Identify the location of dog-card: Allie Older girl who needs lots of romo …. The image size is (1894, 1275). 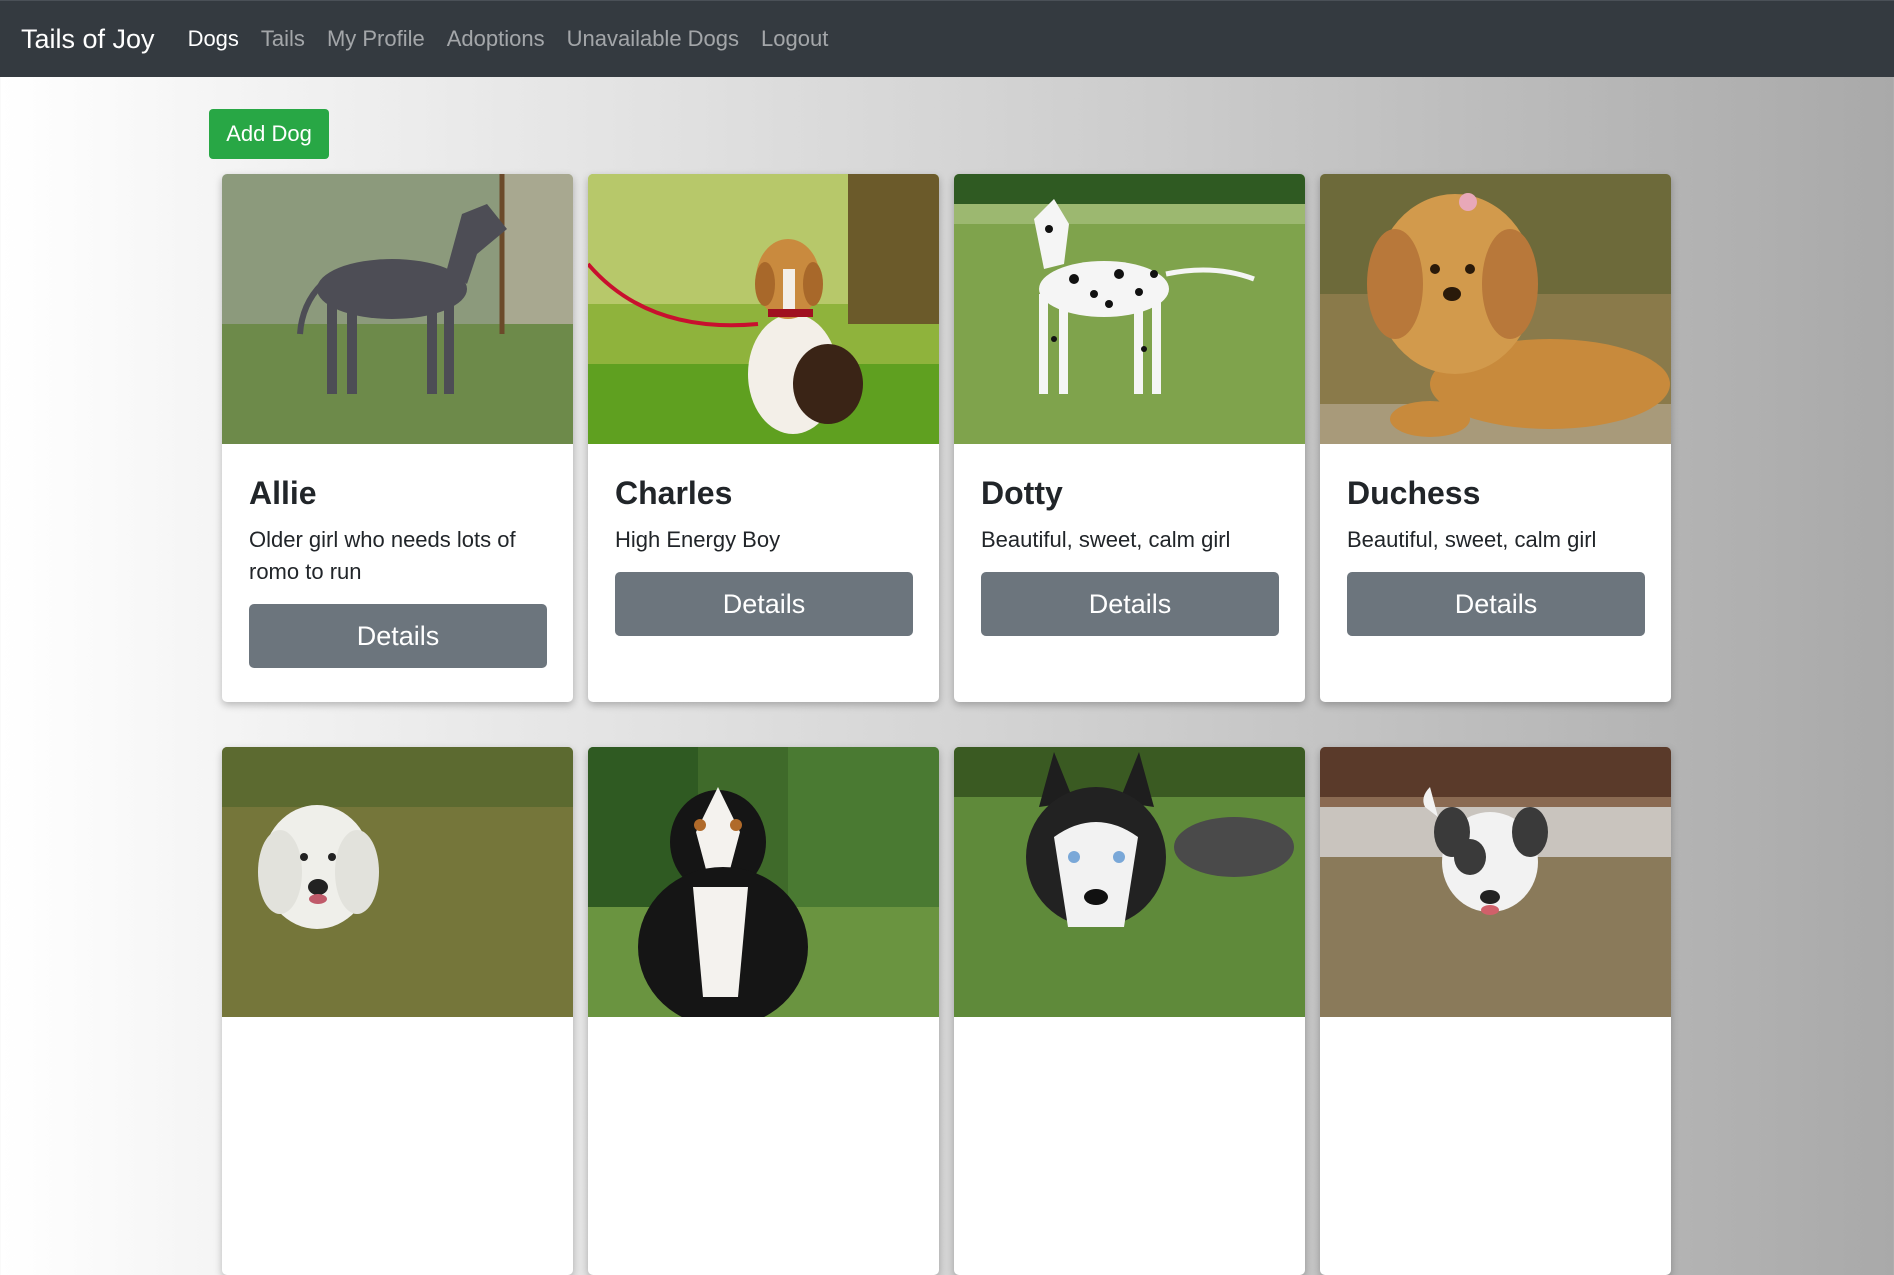
(397, 438).